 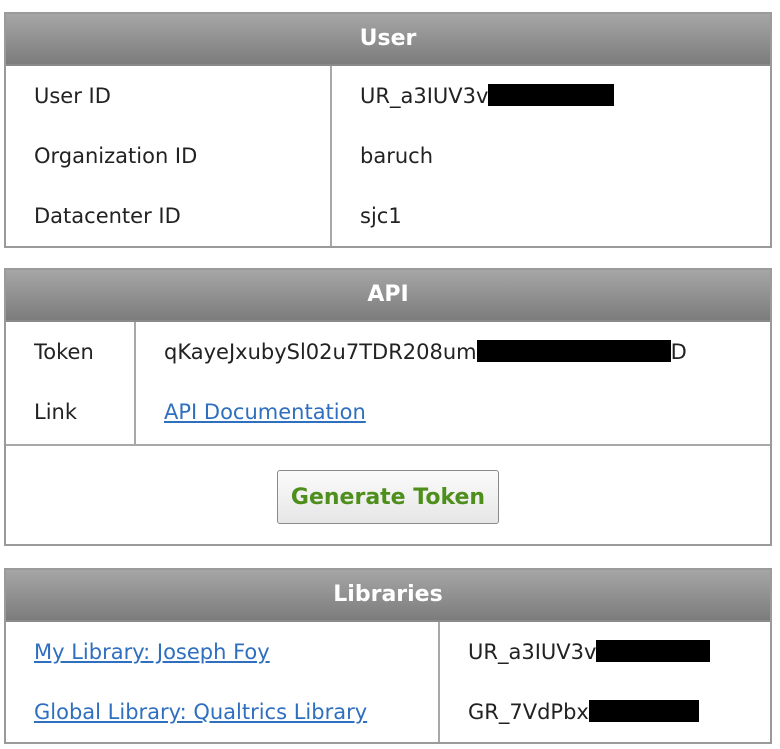 I want to click on api-label-column: Token Link, so click(x=71, y=383).